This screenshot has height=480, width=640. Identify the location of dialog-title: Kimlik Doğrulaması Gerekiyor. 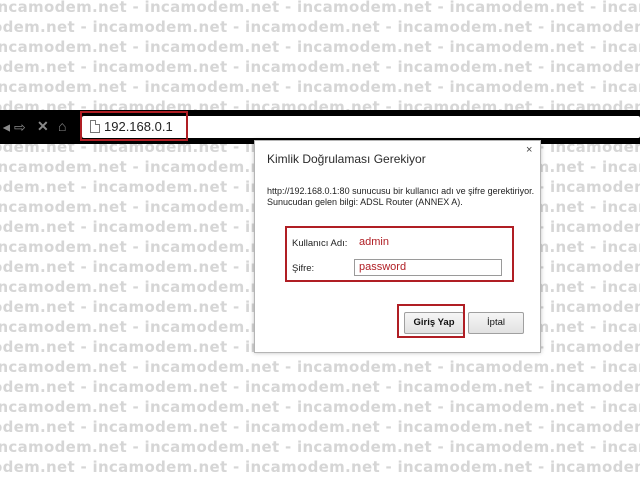
(346, 159).